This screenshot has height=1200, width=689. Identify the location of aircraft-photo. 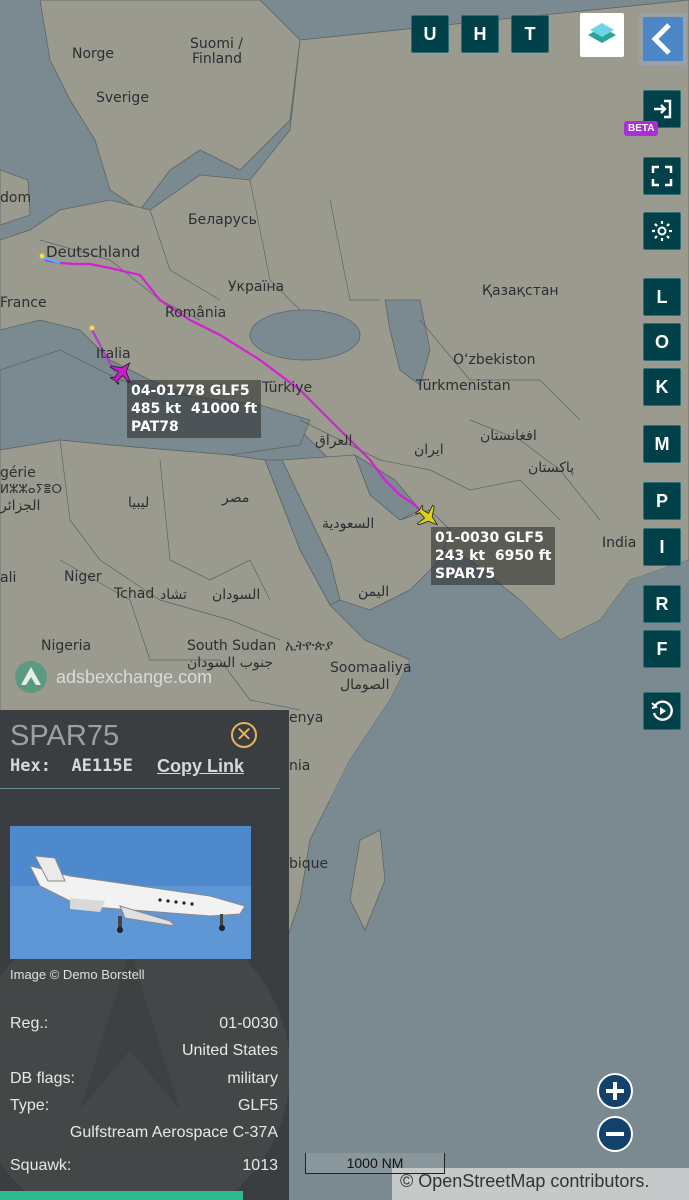
(130, 892).